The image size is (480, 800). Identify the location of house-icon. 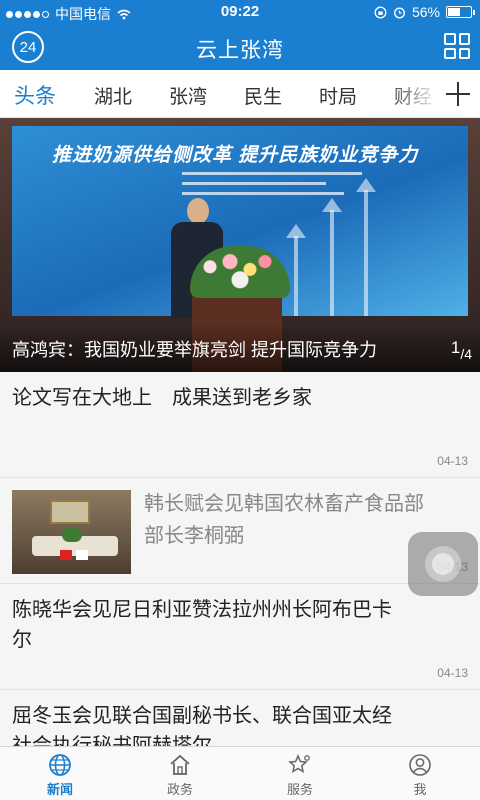
(180, 764).